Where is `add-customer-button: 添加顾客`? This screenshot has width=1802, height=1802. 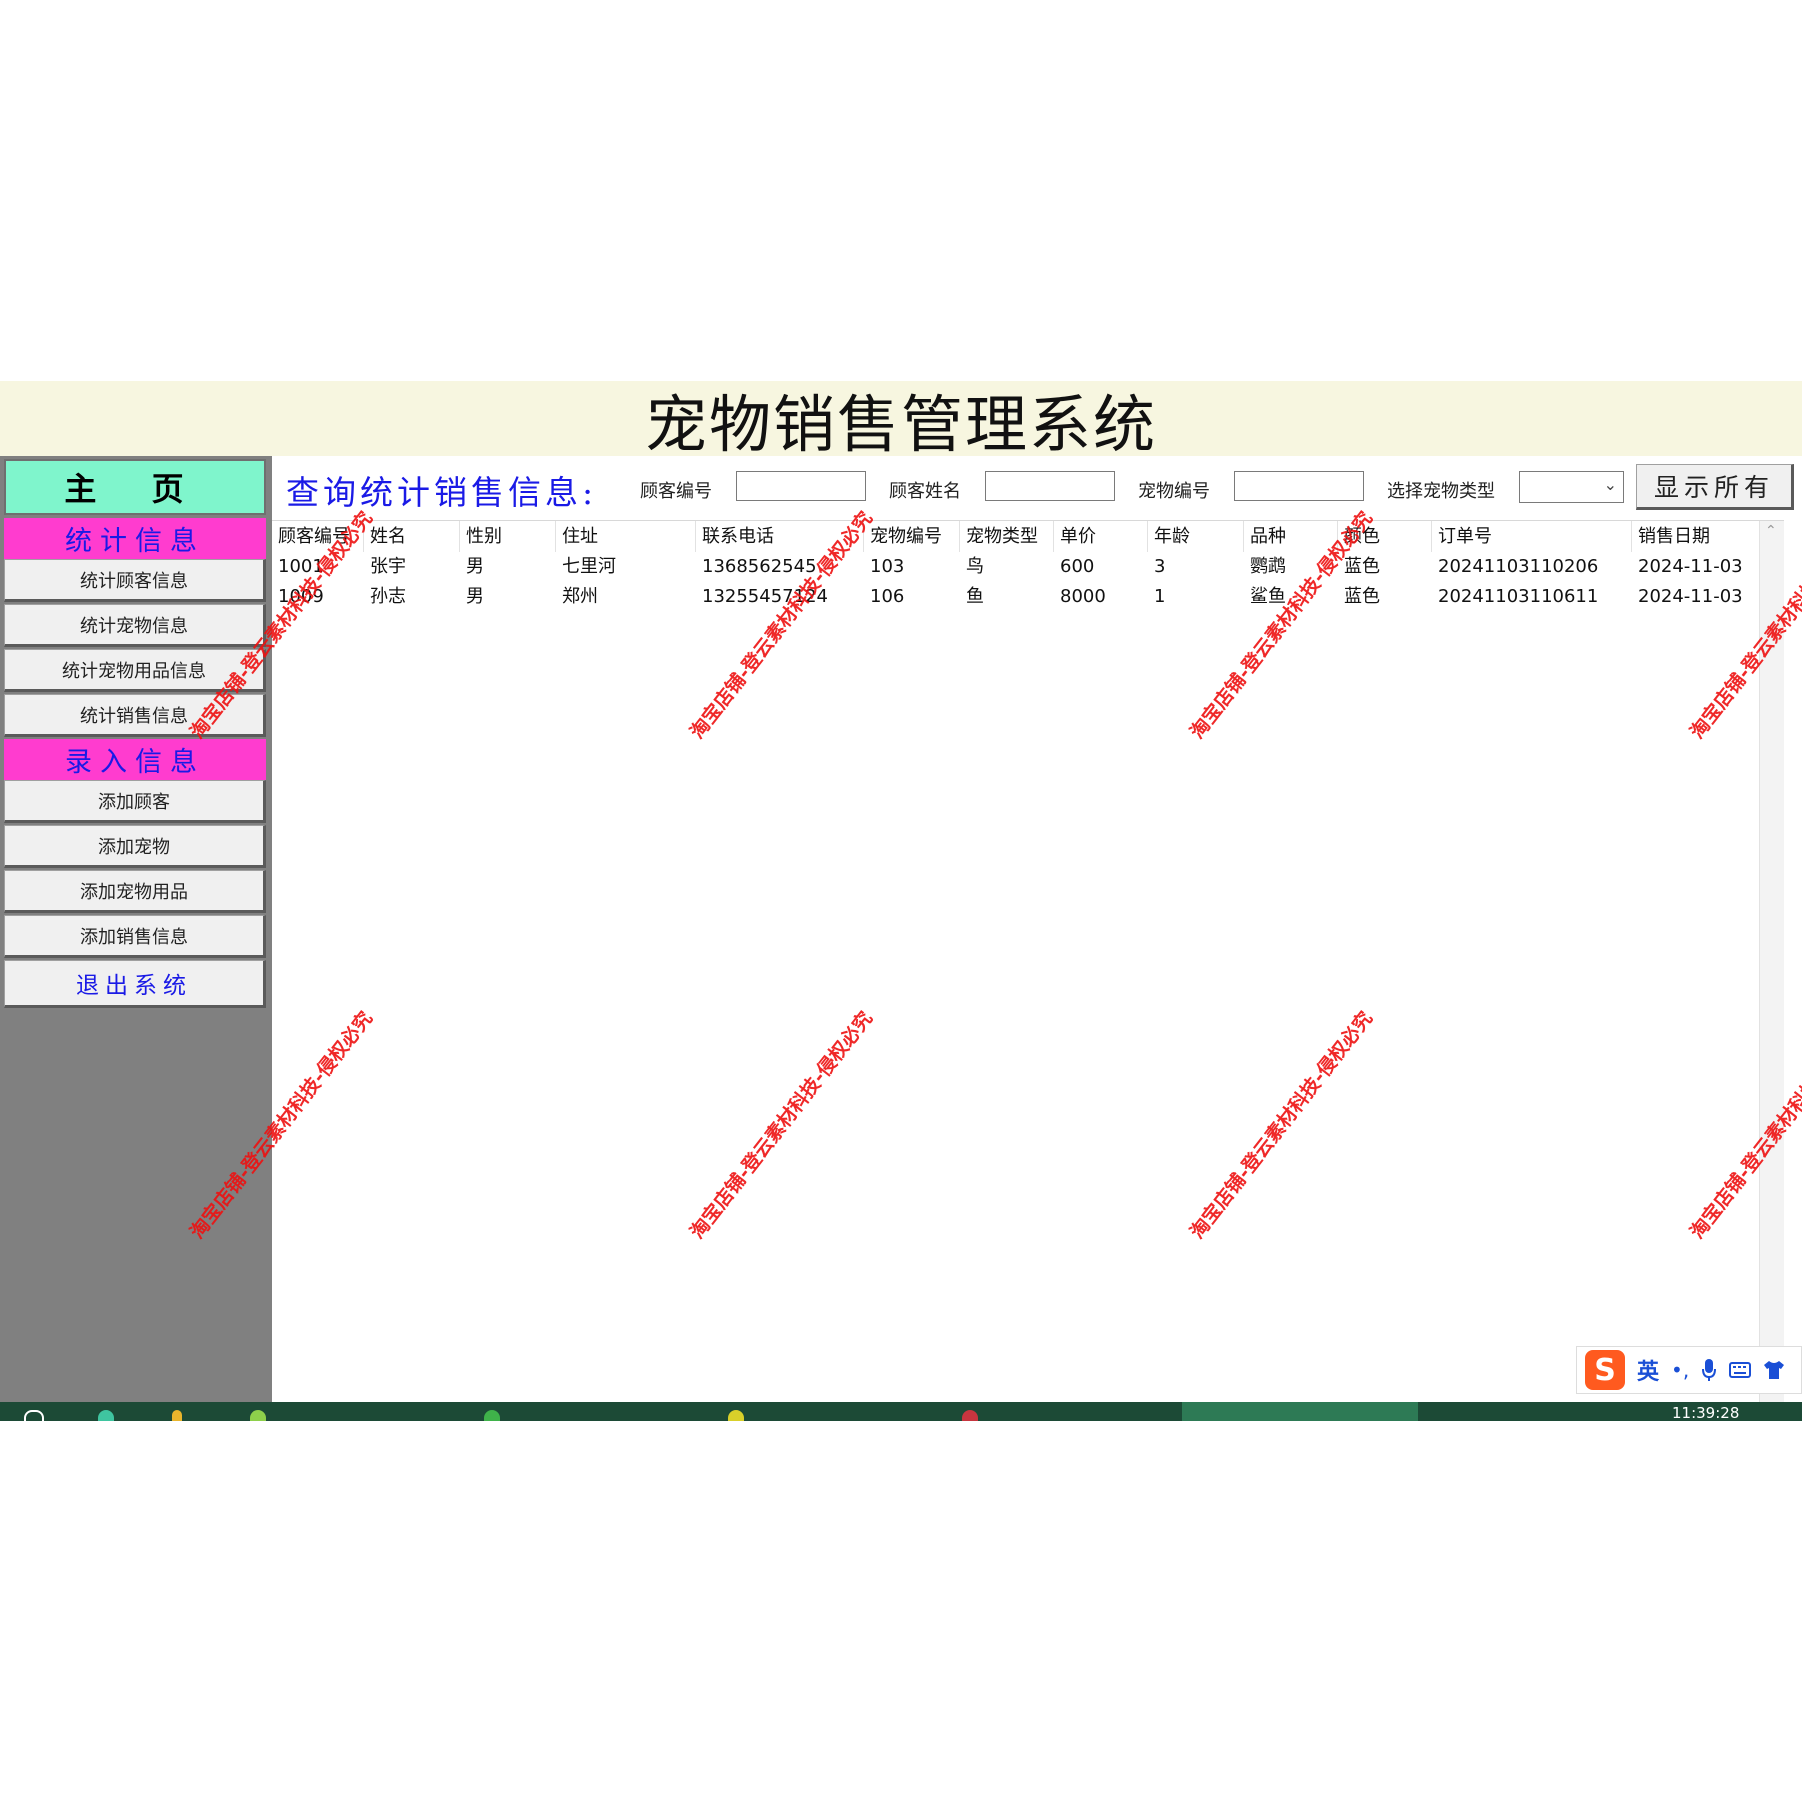
add-customer-button: 添加顾客 is located at coordinates (135, 801).